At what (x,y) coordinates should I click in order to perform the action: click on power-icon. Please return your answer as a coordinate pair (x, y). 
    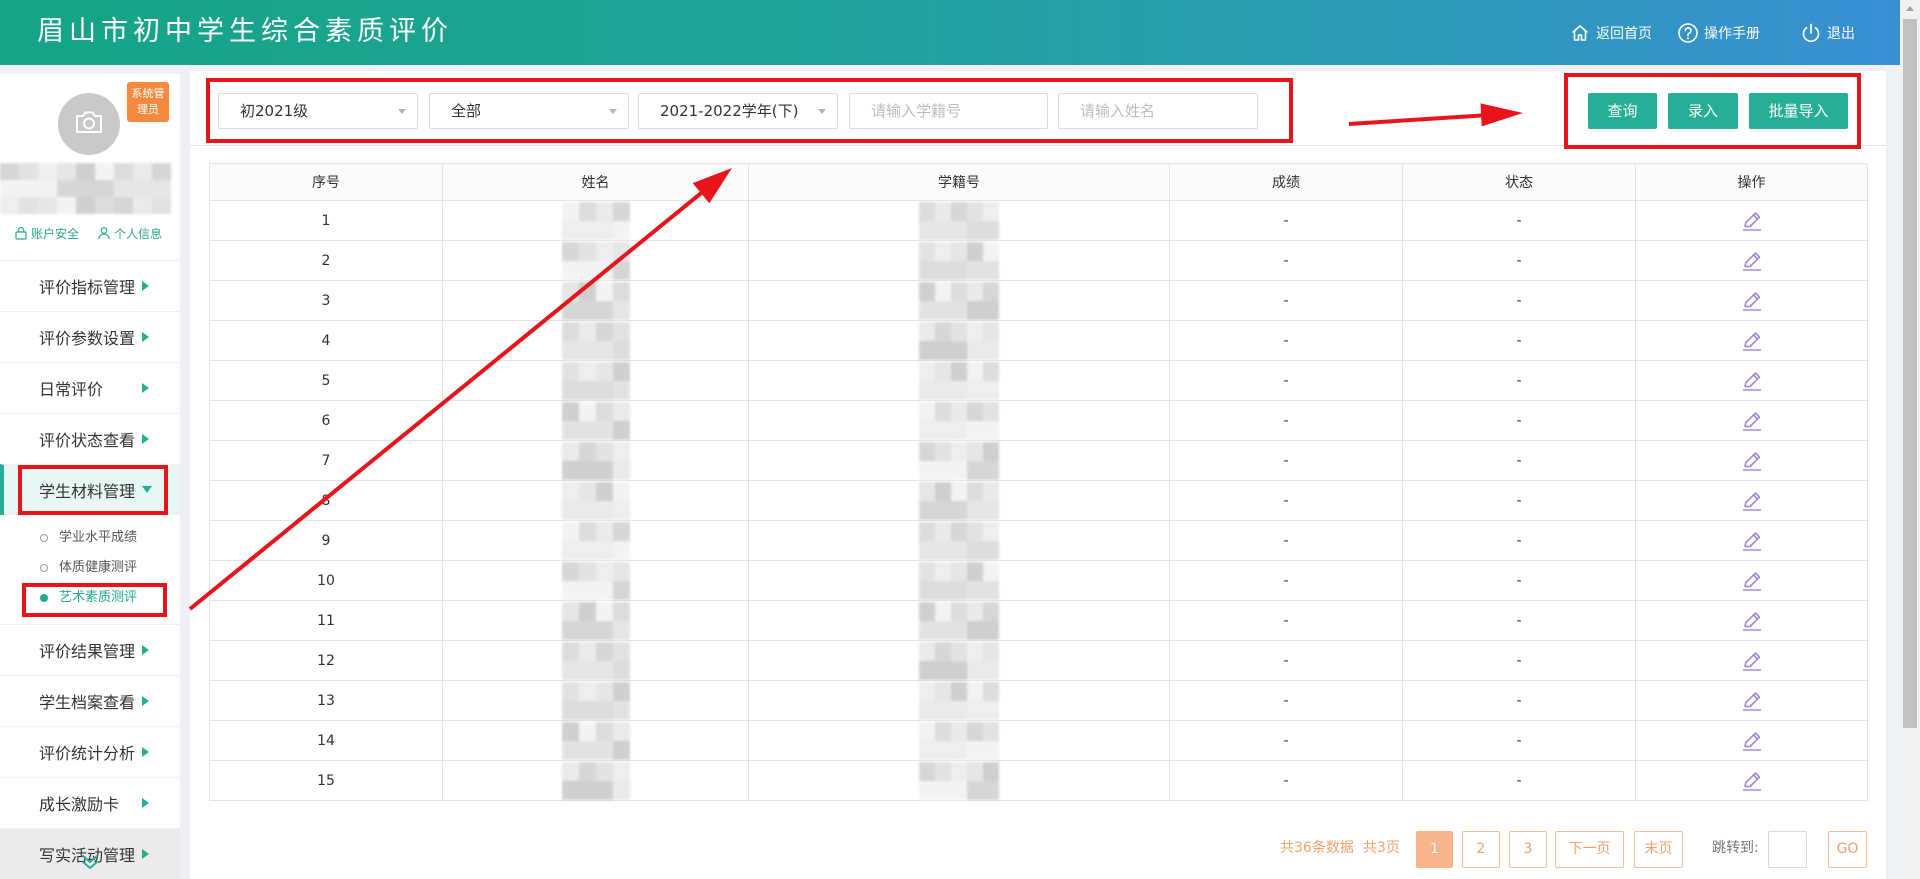
    Looking at the image, I should click on (1811, 33).